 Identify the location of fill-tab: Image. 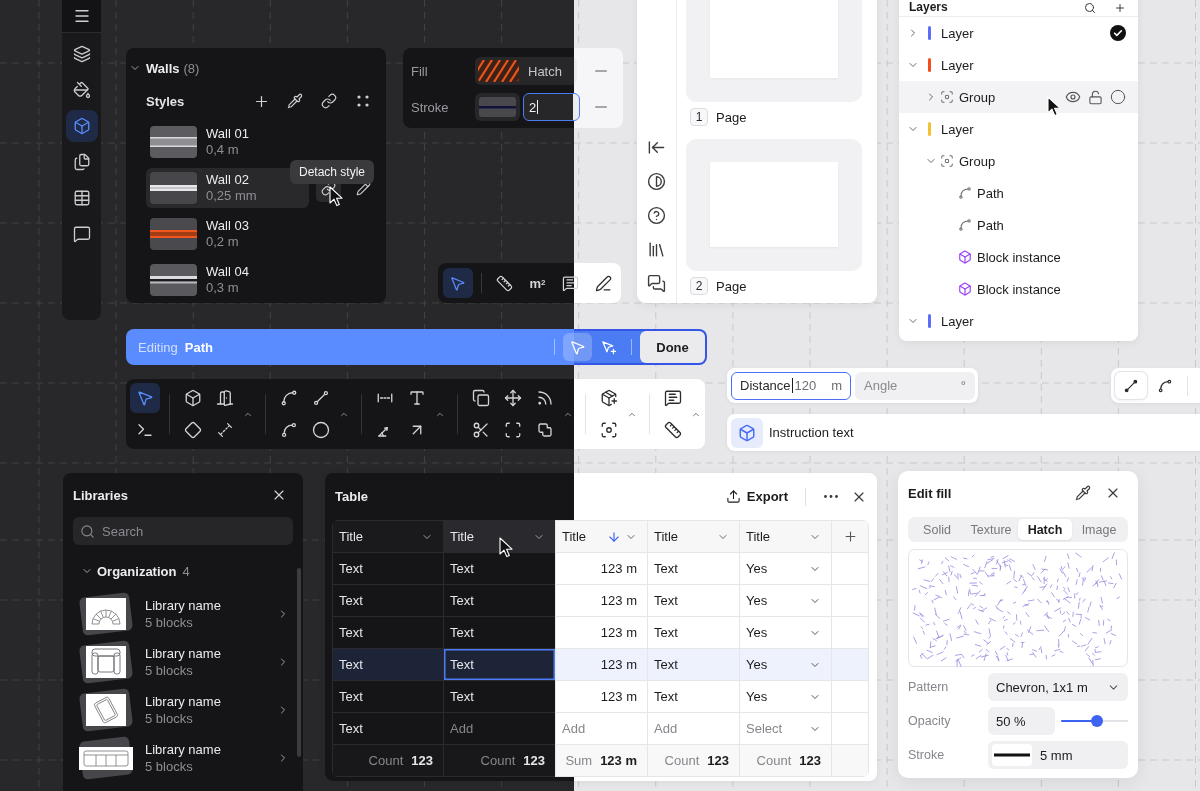
(1099, 529).